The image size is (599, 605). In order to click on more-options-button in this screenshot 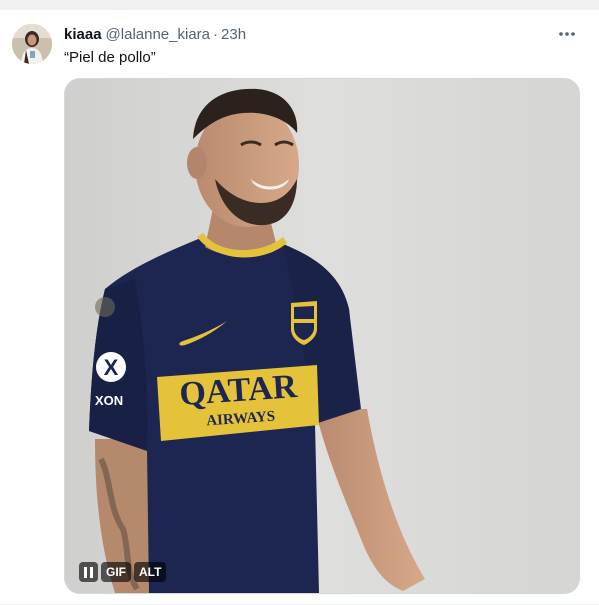, I will do `click(567, 34)`.